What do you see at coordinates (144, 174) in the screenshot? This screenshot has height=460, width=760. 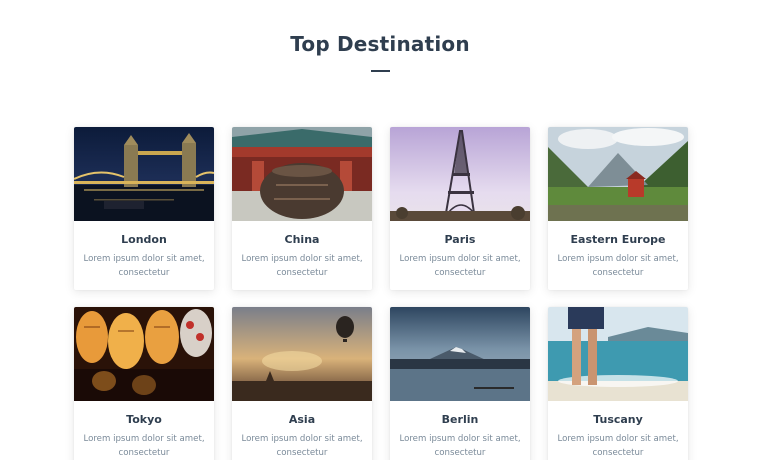 I see `tower-bridge-night-photo` at bounding box center [144, 174].